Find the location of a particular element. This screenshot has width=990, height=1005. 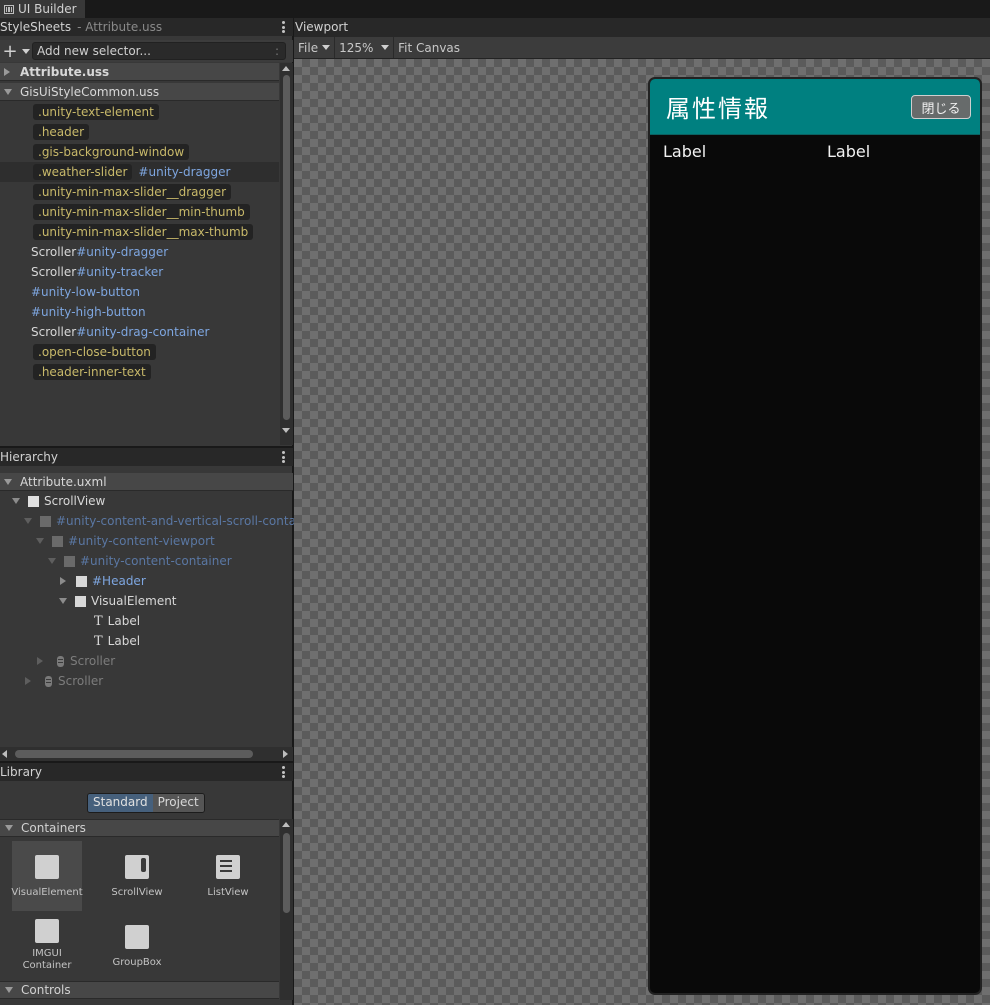

stylesheets-scrollbar is located at coordinates (286, 254).